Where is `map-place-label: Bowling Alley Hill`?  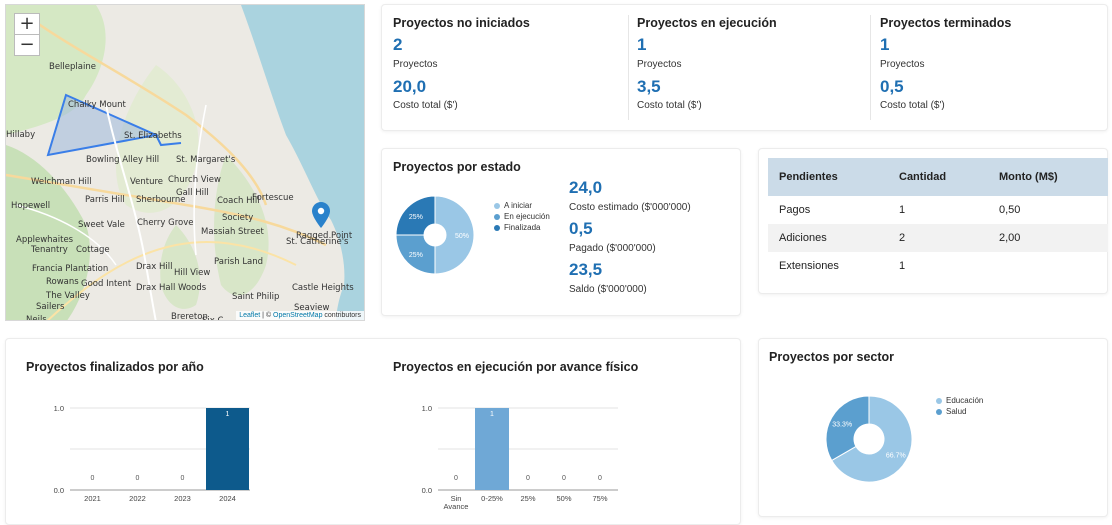
map-place-label: Bowling Alley Hill is located at coordinates (123, 160).